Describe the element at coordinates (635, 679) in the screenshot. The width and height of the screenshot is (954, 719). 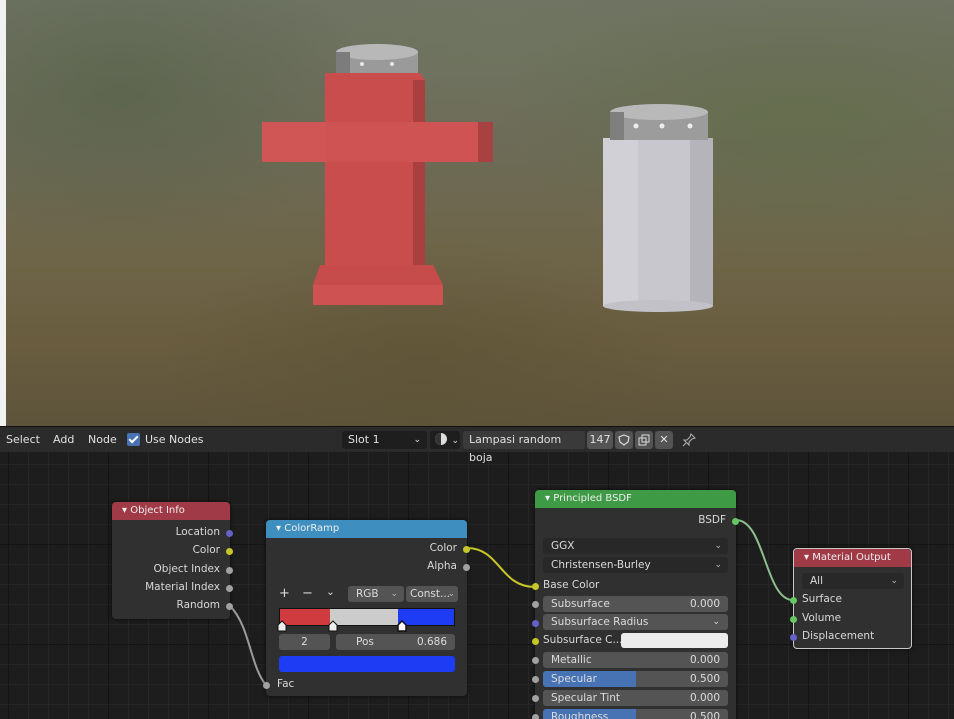
I see `specular-field: Specular 0.500` at that location.